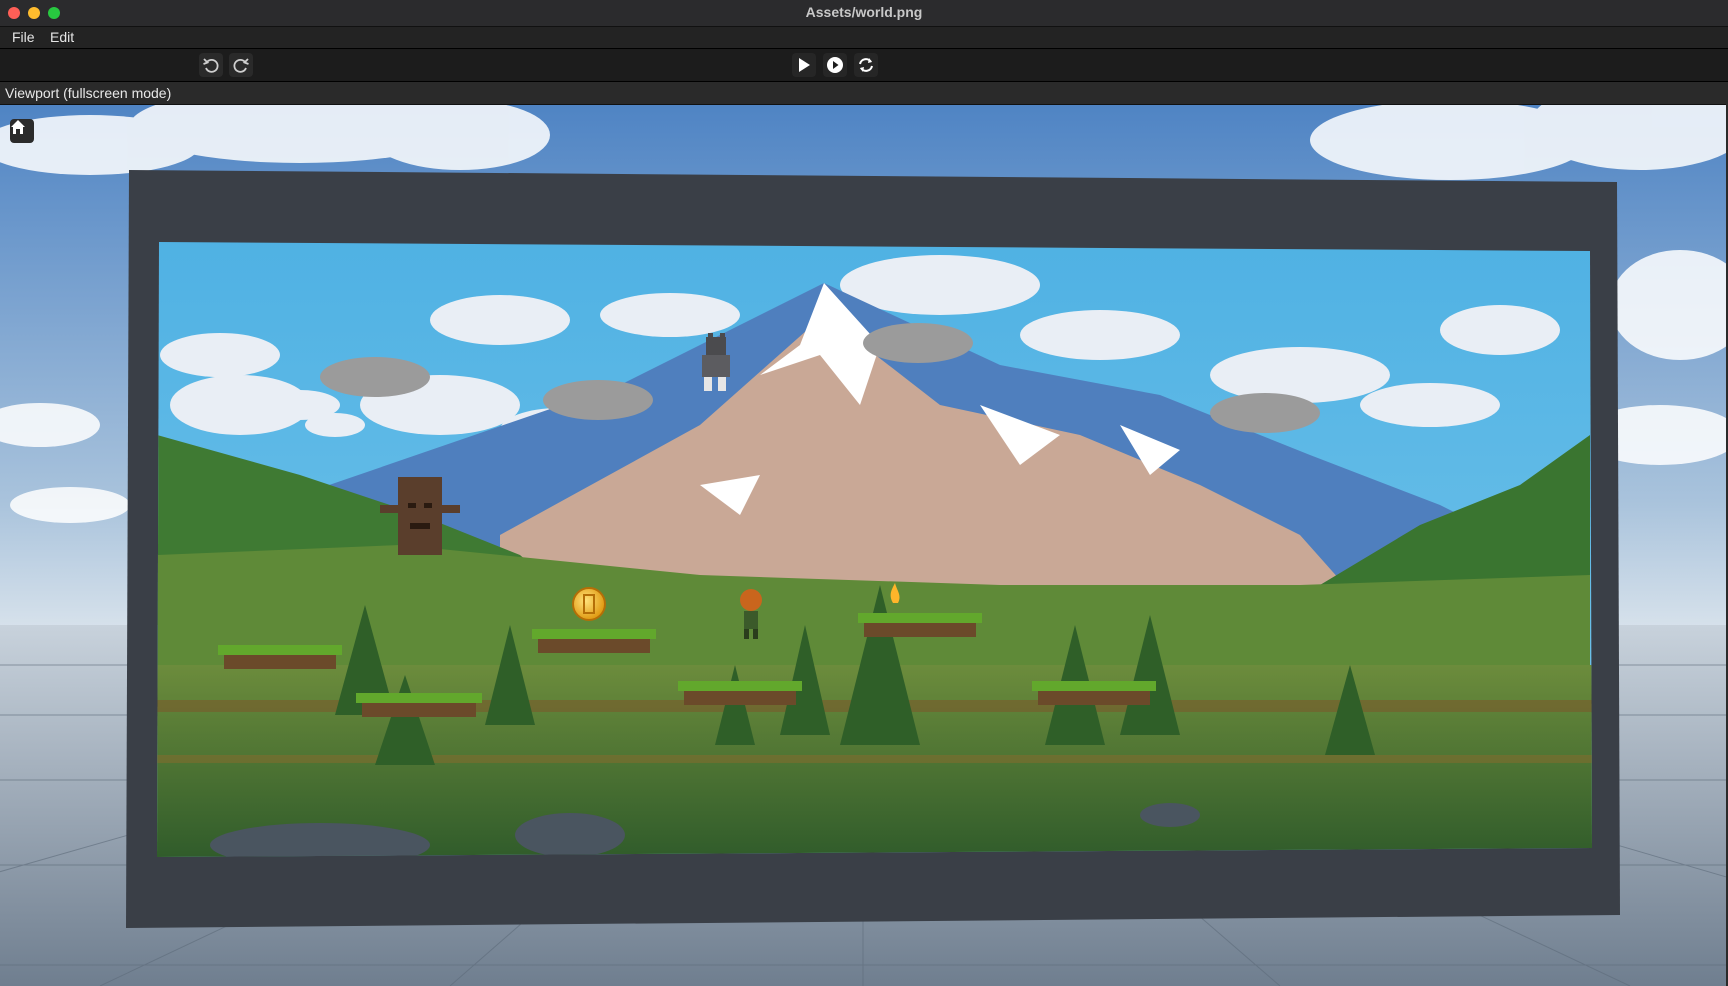 This screenshot has height=986, width=1728. I want to click on play-circle-icon, so click(835, 65).